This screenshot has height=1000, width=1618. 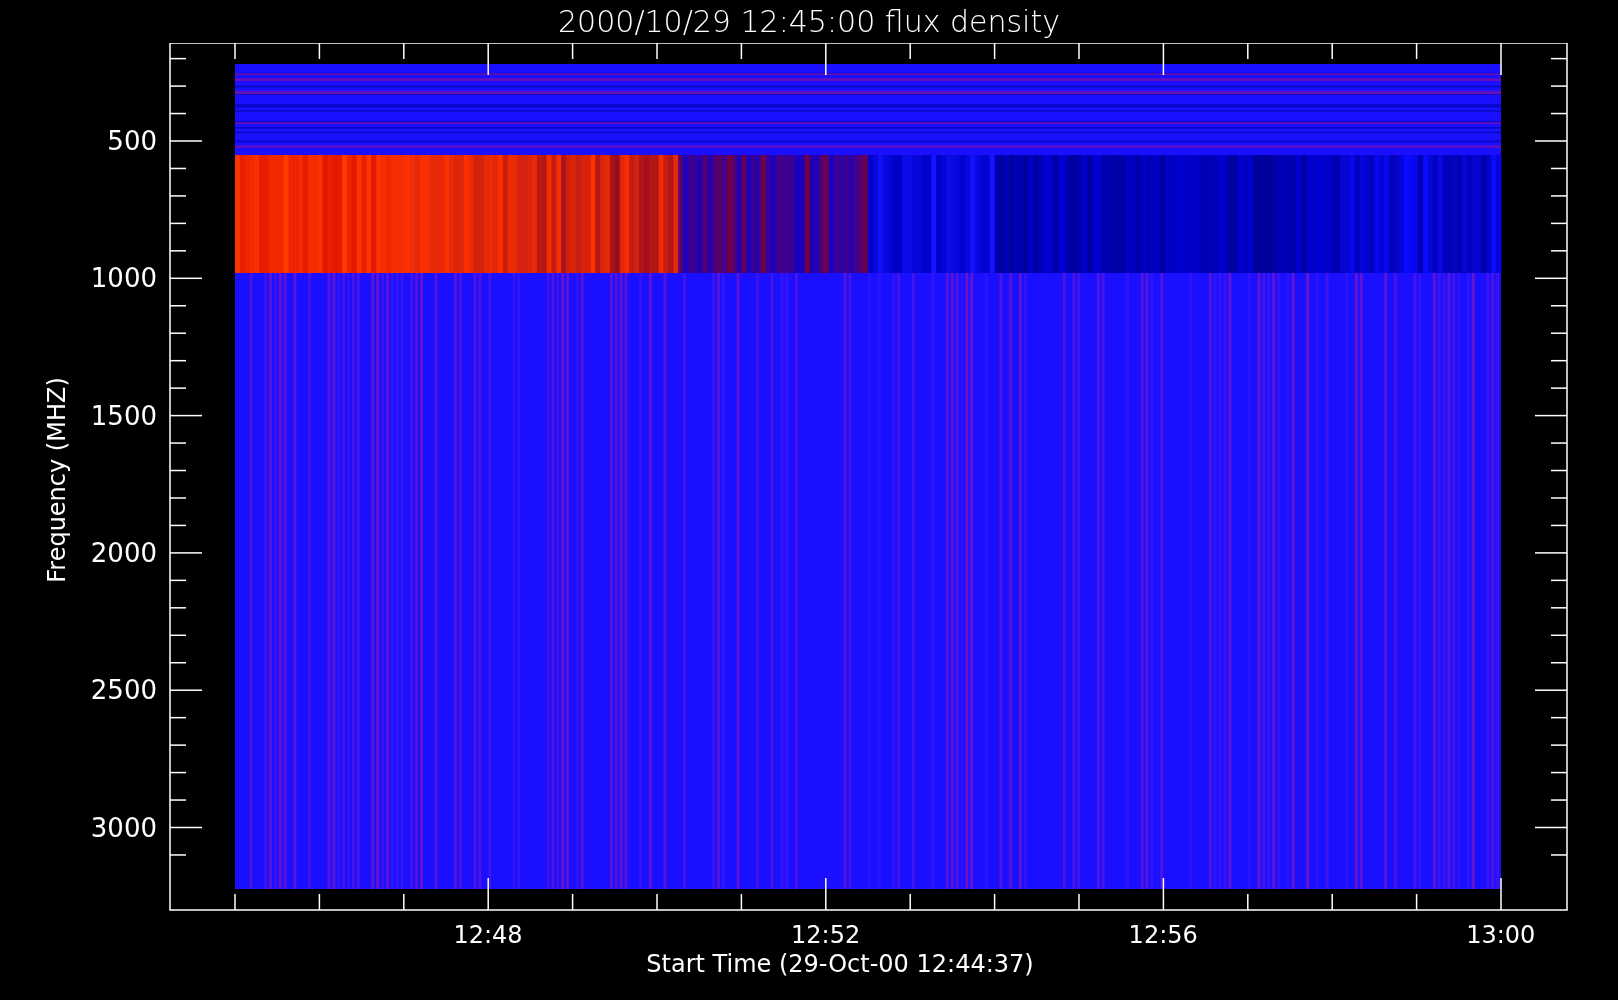 What do you see at coordinates (123, 827) in the screenshot?
I see `y-tick-label: 3000` at bounding box center [123, 827].